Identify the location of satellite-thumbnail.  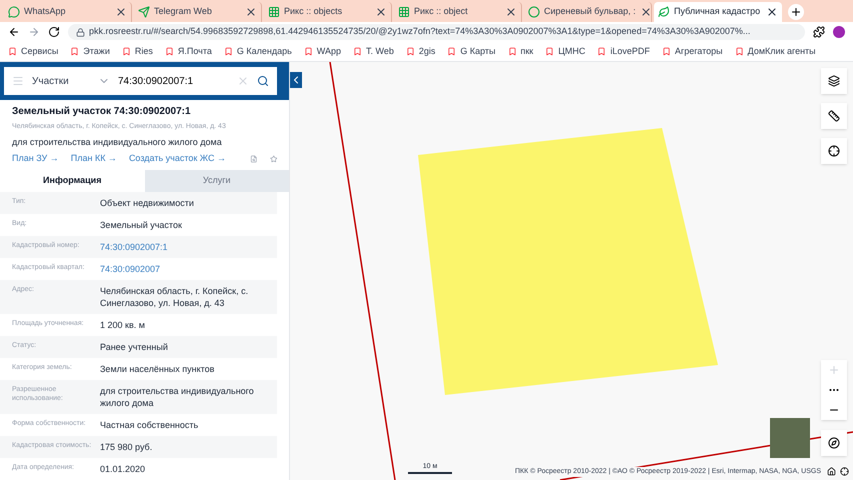
(790, 438).